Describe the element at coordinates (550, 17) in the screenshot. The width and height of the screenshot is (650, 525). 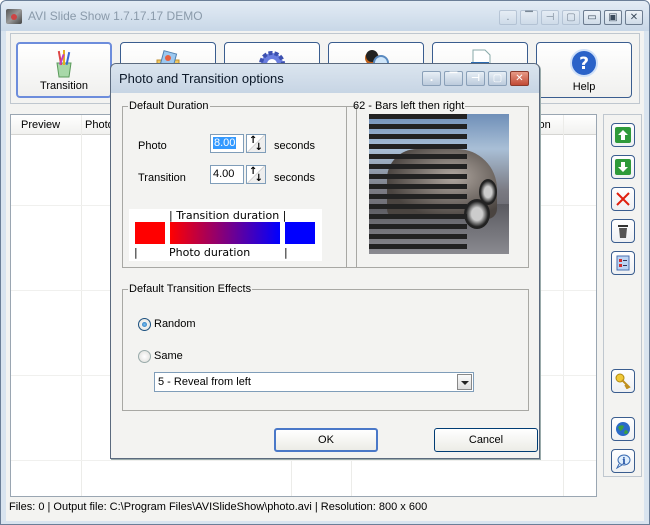
I see `dock-right-button: ⊣` at that location.